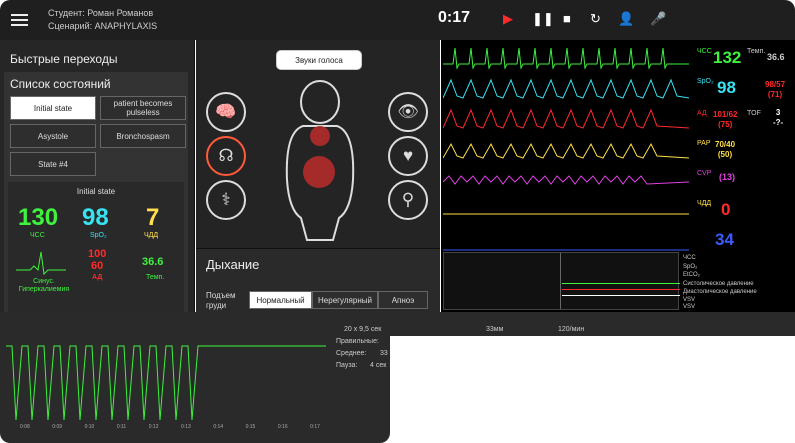  Describe the element at coordinates (561, 281) in the screenshot. I see `trend-chart` at that location.